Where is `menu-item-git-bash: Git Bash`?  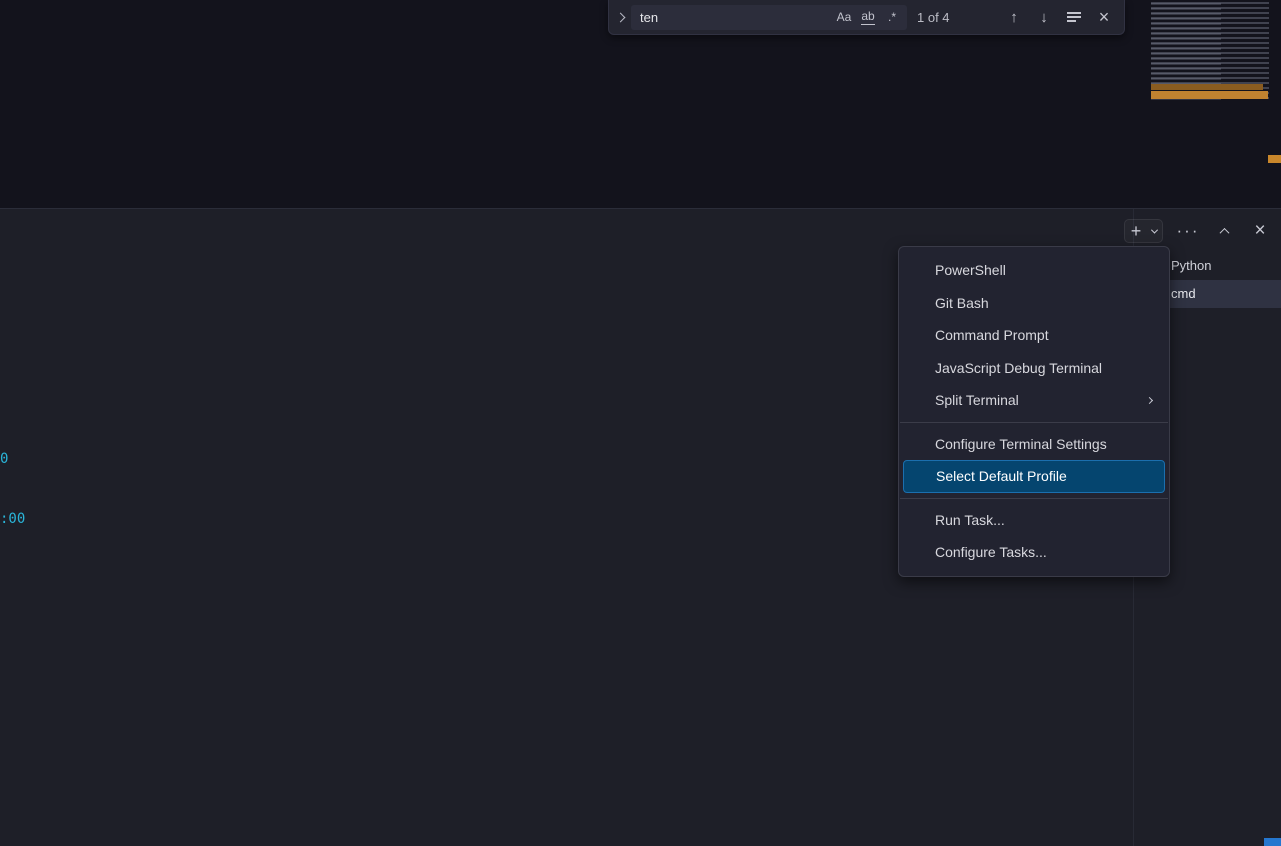
menu-item-git-bash: Git Bash is located at coordinates (1034, 303).